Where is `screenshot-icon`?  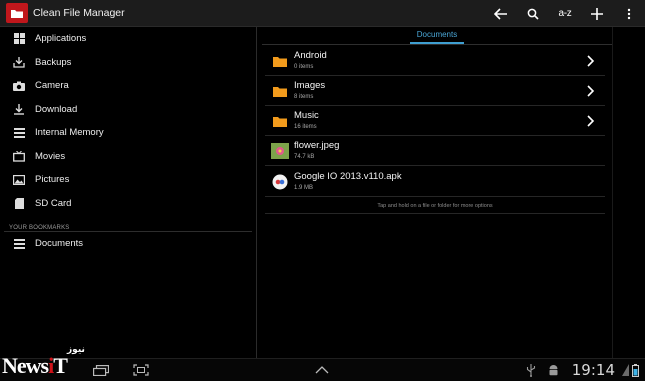
screenshot-icon is located at coordinates (141, 370).